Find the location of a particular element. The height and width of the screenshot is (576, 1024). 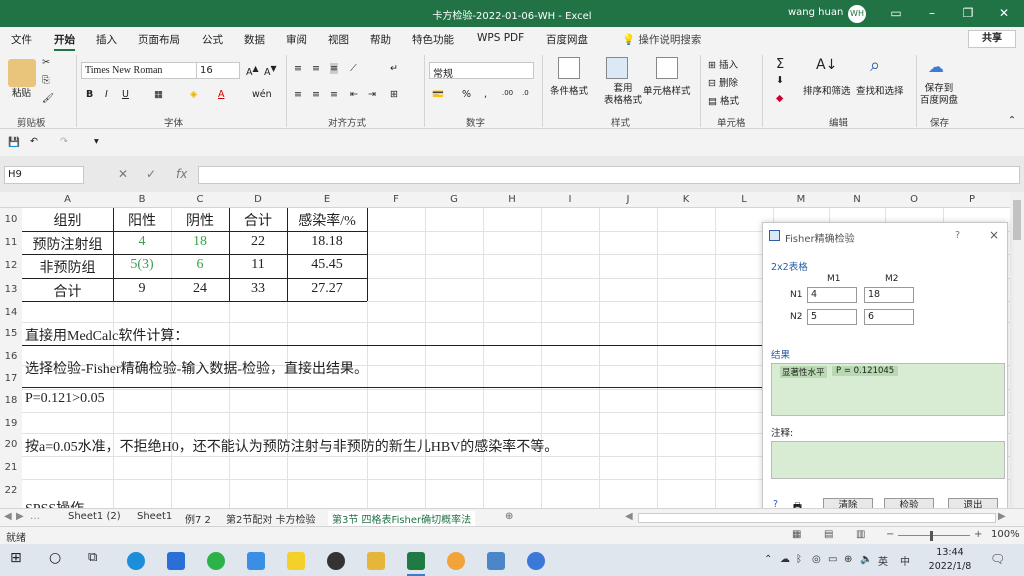

table-cell: 9 is located at coordinates (142, 289).